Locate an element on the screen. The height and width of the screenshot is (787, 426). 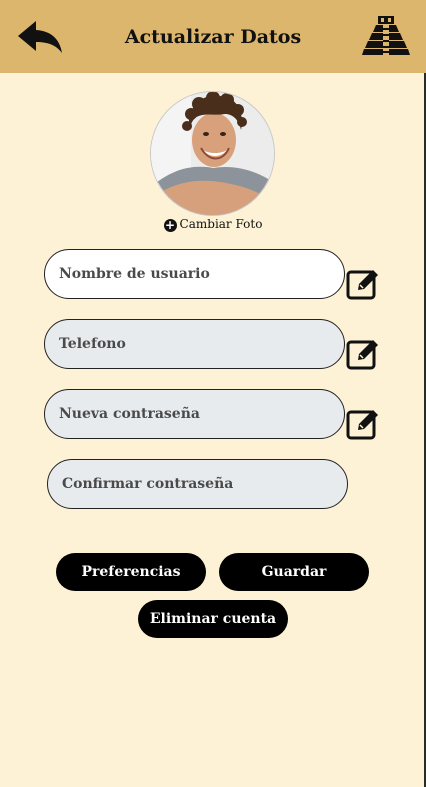
delete-account-button: Eliminar cuenta is located at coordinates (213, 619).